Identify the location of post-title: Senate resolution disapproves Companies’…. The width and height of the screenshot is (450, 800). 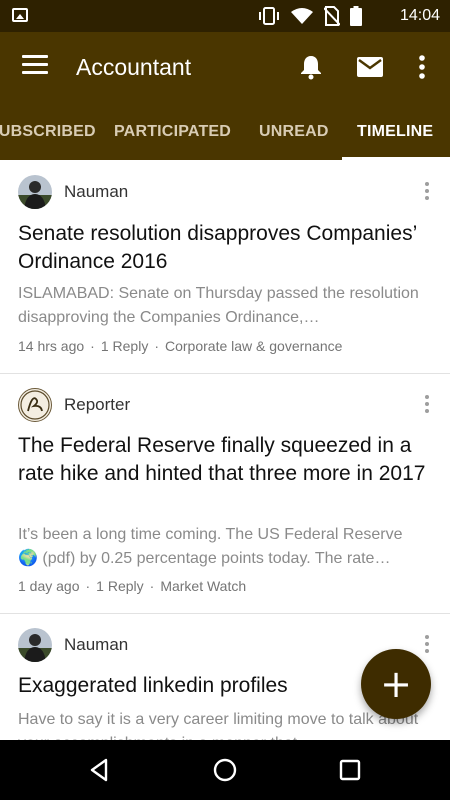
(227, 248).